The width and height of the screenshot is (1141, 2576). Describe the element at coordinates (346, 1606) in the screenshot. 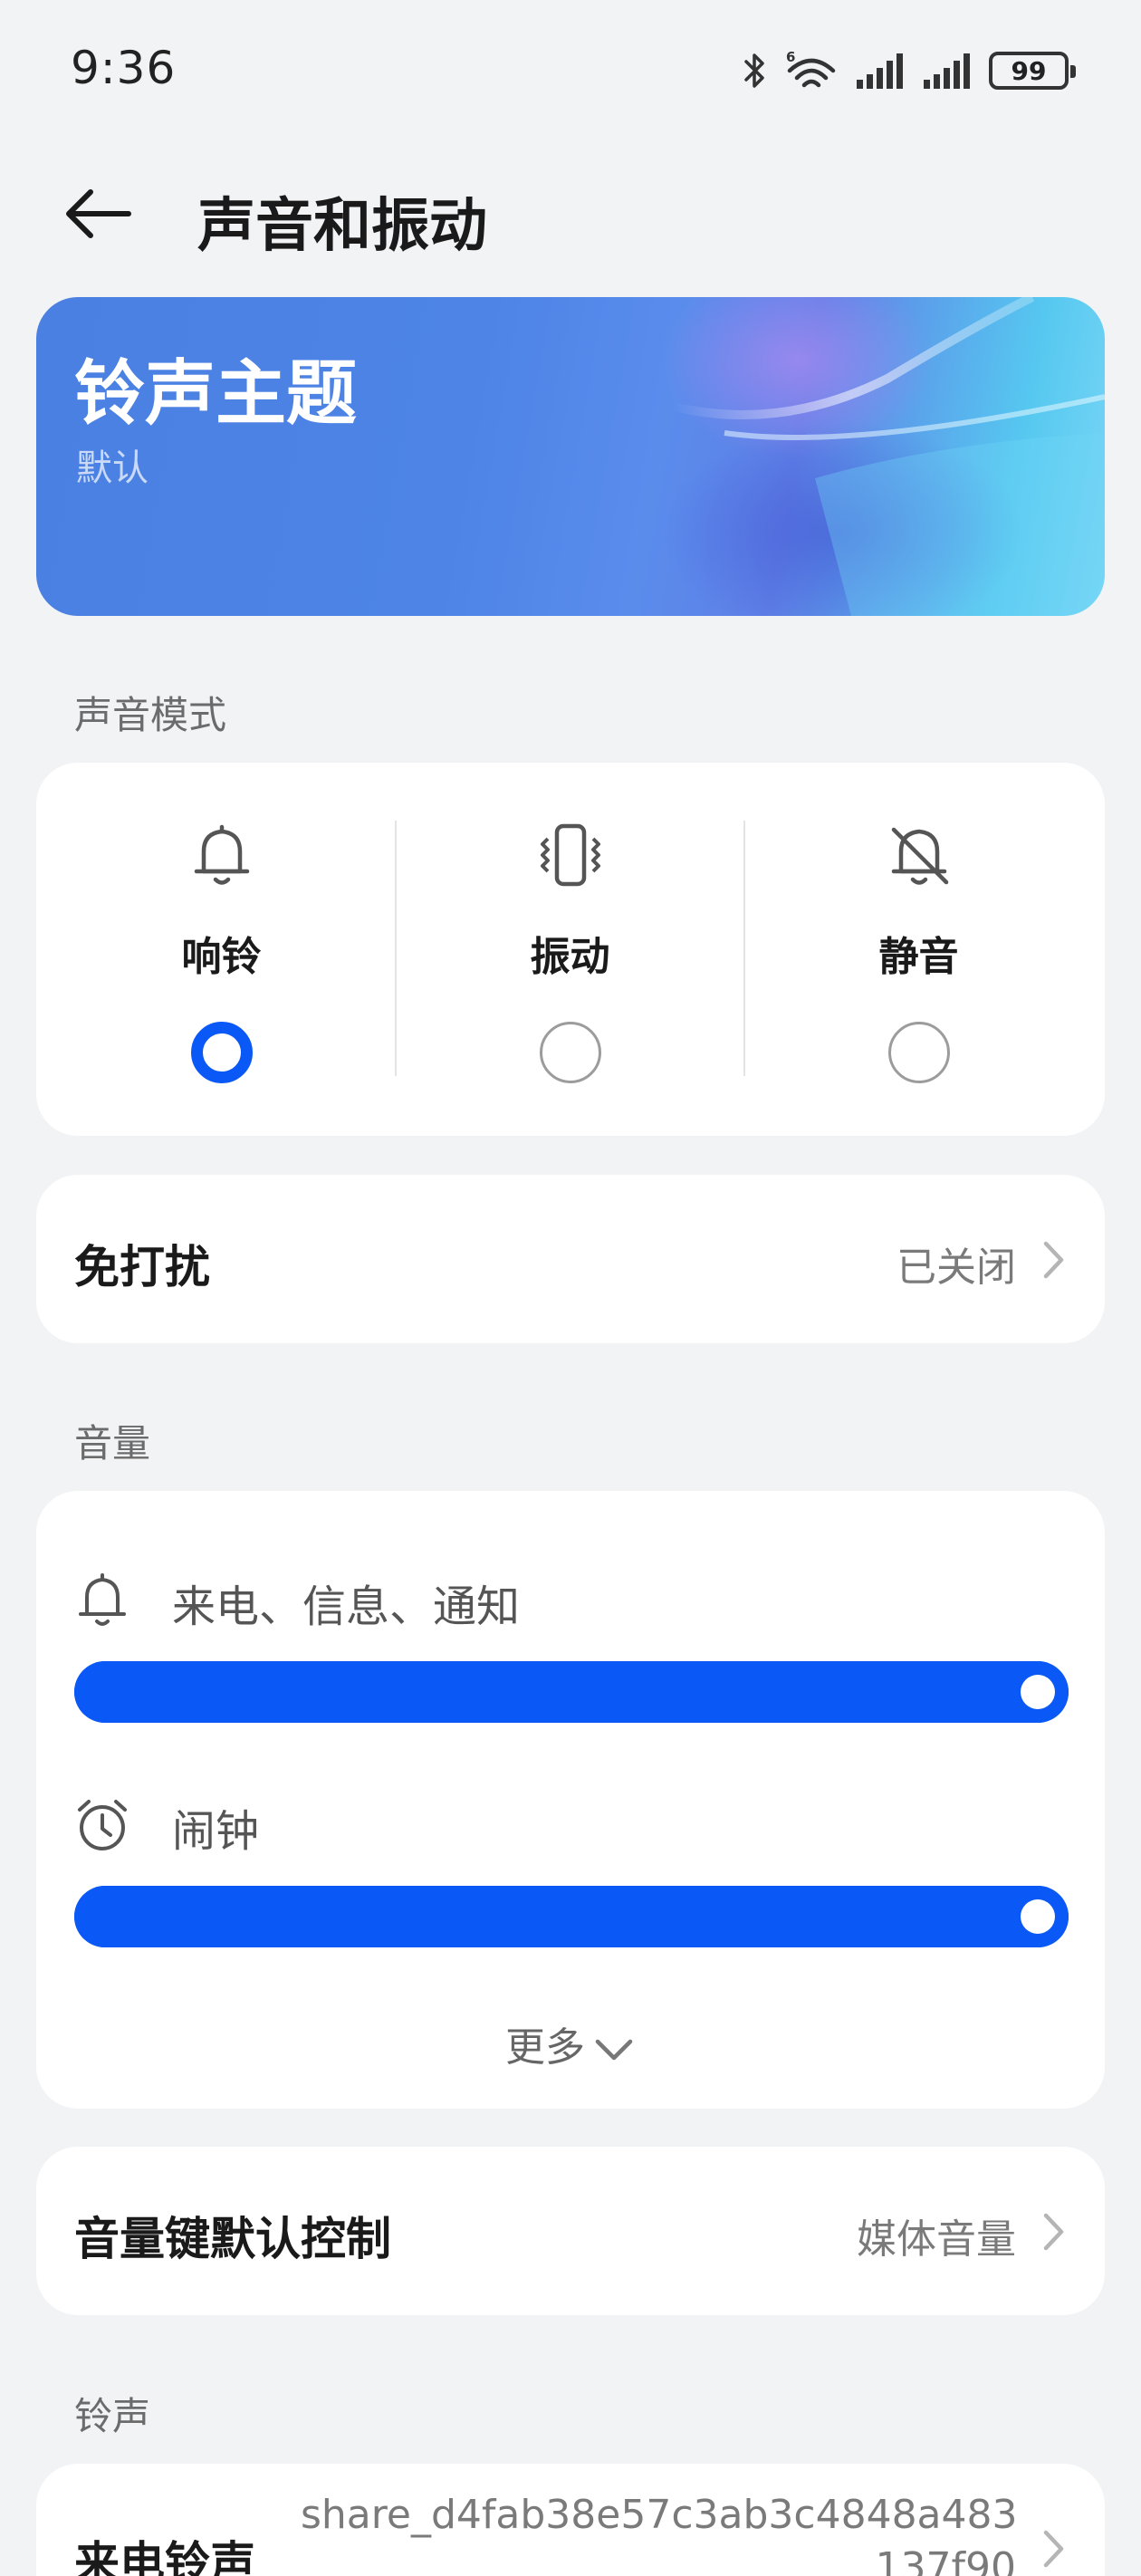

I see `ring-volume-label: 来电、信息、通知` at that location.